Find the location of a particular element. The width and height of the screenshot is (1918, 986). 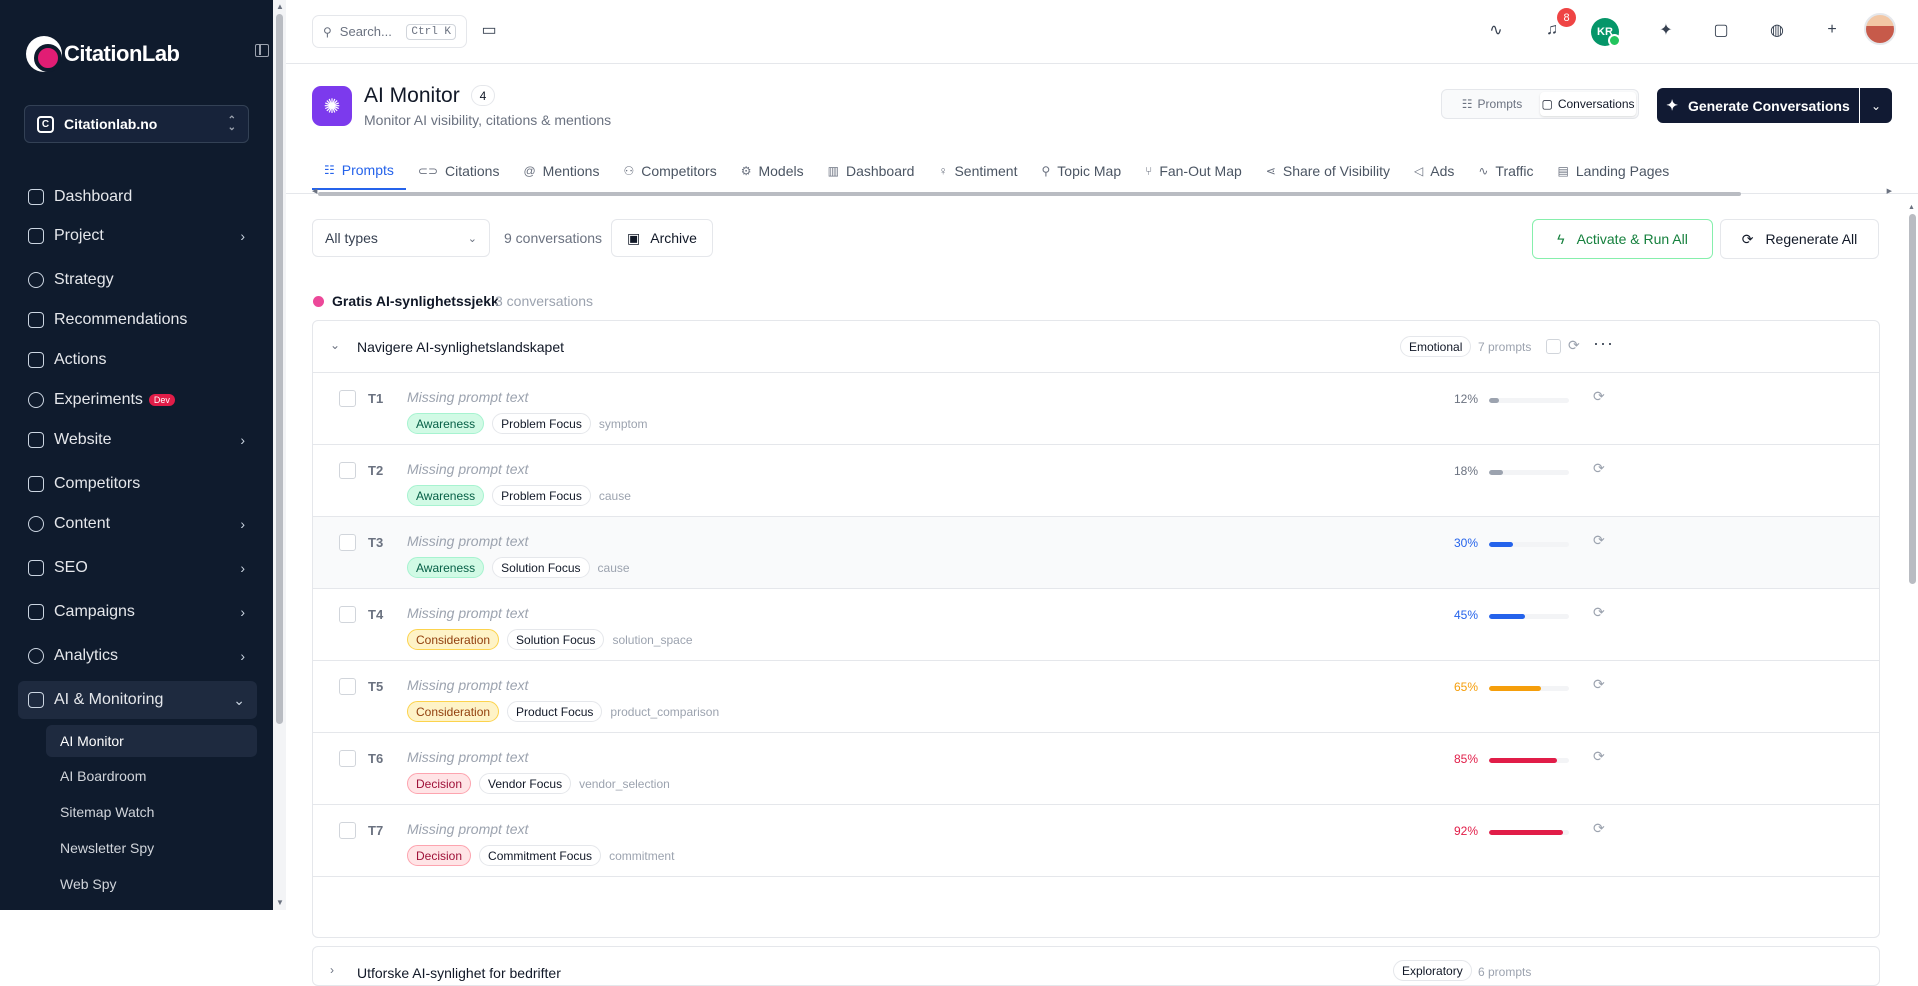

prompt-text: Missing prompt text is located at coordinates (468, 469).